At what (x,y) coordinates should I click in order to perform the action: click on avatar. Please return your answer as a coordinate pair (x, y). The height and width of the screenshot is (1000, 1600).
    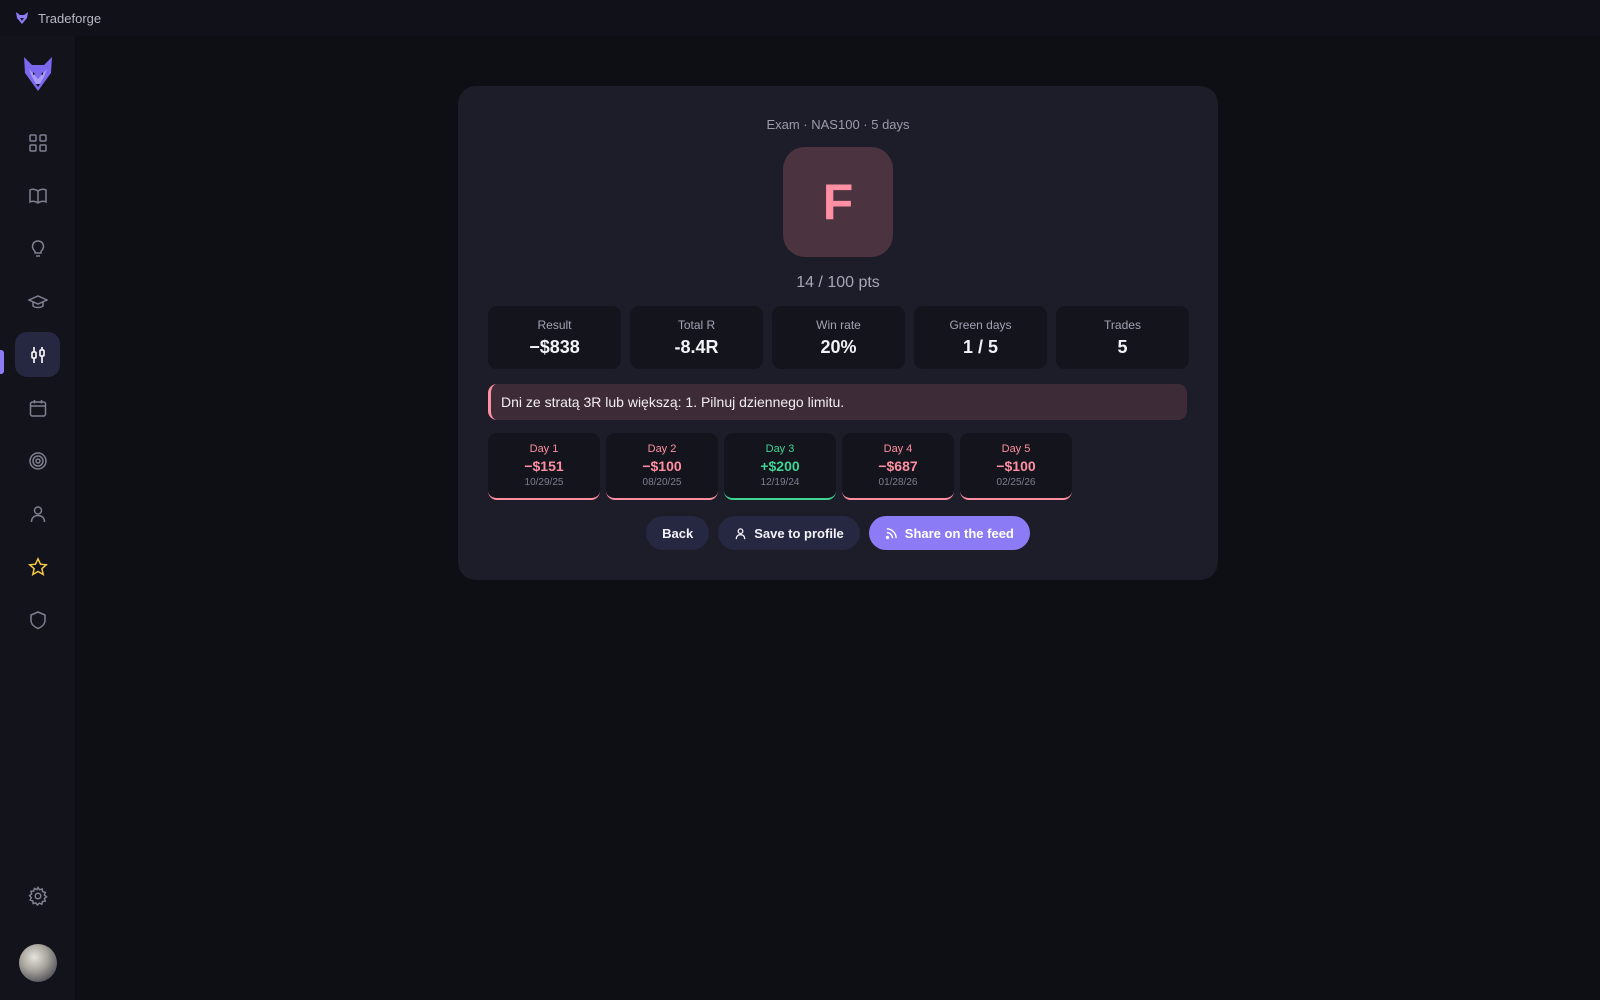
    Looking at the image, I should click on (38, 963).